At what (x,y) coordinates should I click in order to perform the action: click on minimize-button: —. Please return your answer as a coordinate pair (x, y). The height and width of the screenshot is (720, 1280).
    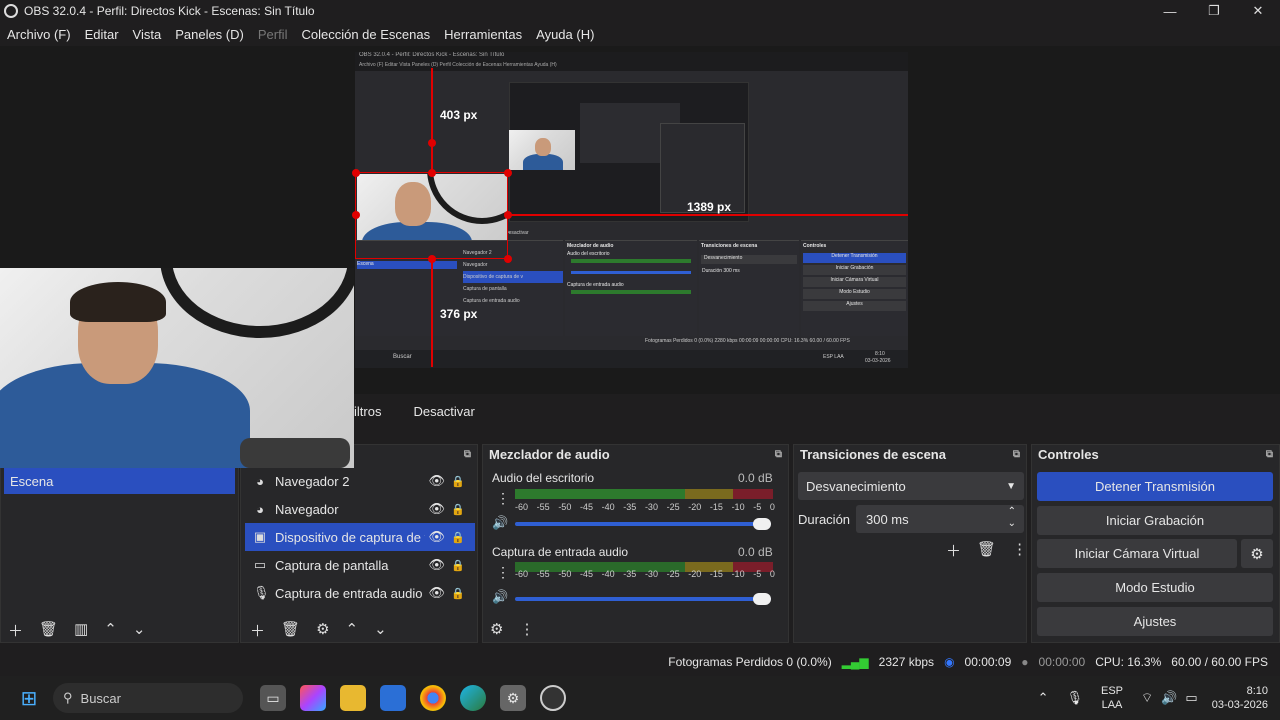
    Looking at the image, I should click on (1170, 11).